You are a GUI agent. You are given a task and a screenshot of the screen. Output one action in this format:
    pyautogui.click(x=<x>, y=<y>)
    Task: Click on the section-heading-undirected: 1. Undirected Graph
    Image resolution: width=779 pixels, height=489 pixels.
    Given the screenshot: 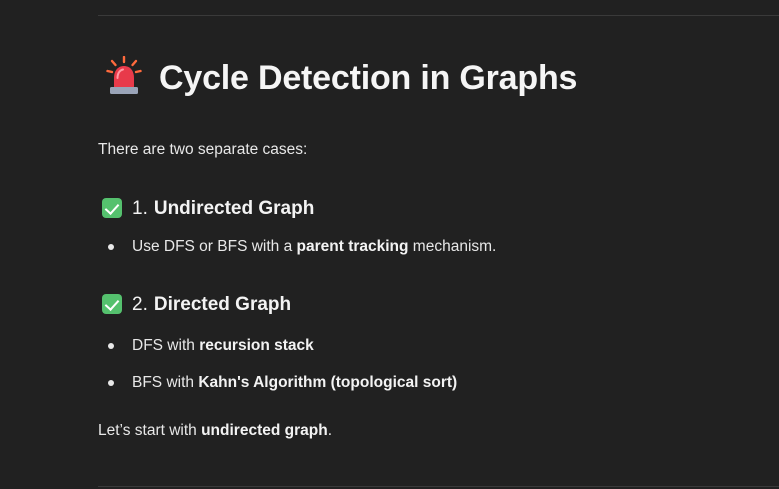 What is the action you would take?
    pyautogui.click(x=208, y=208)
    